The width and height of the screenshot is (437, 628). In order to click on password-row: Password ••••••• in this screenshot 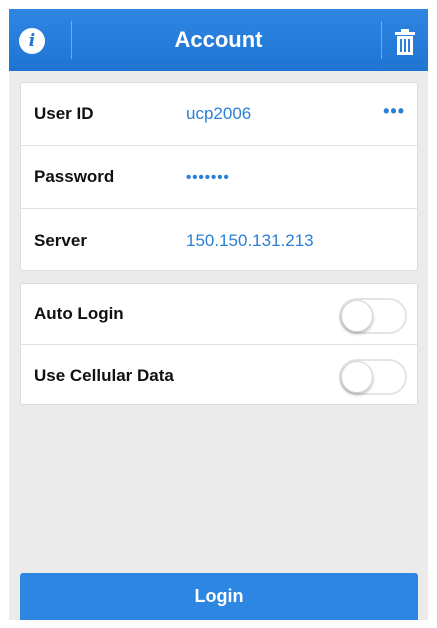, I will do `click(219, 177)`.